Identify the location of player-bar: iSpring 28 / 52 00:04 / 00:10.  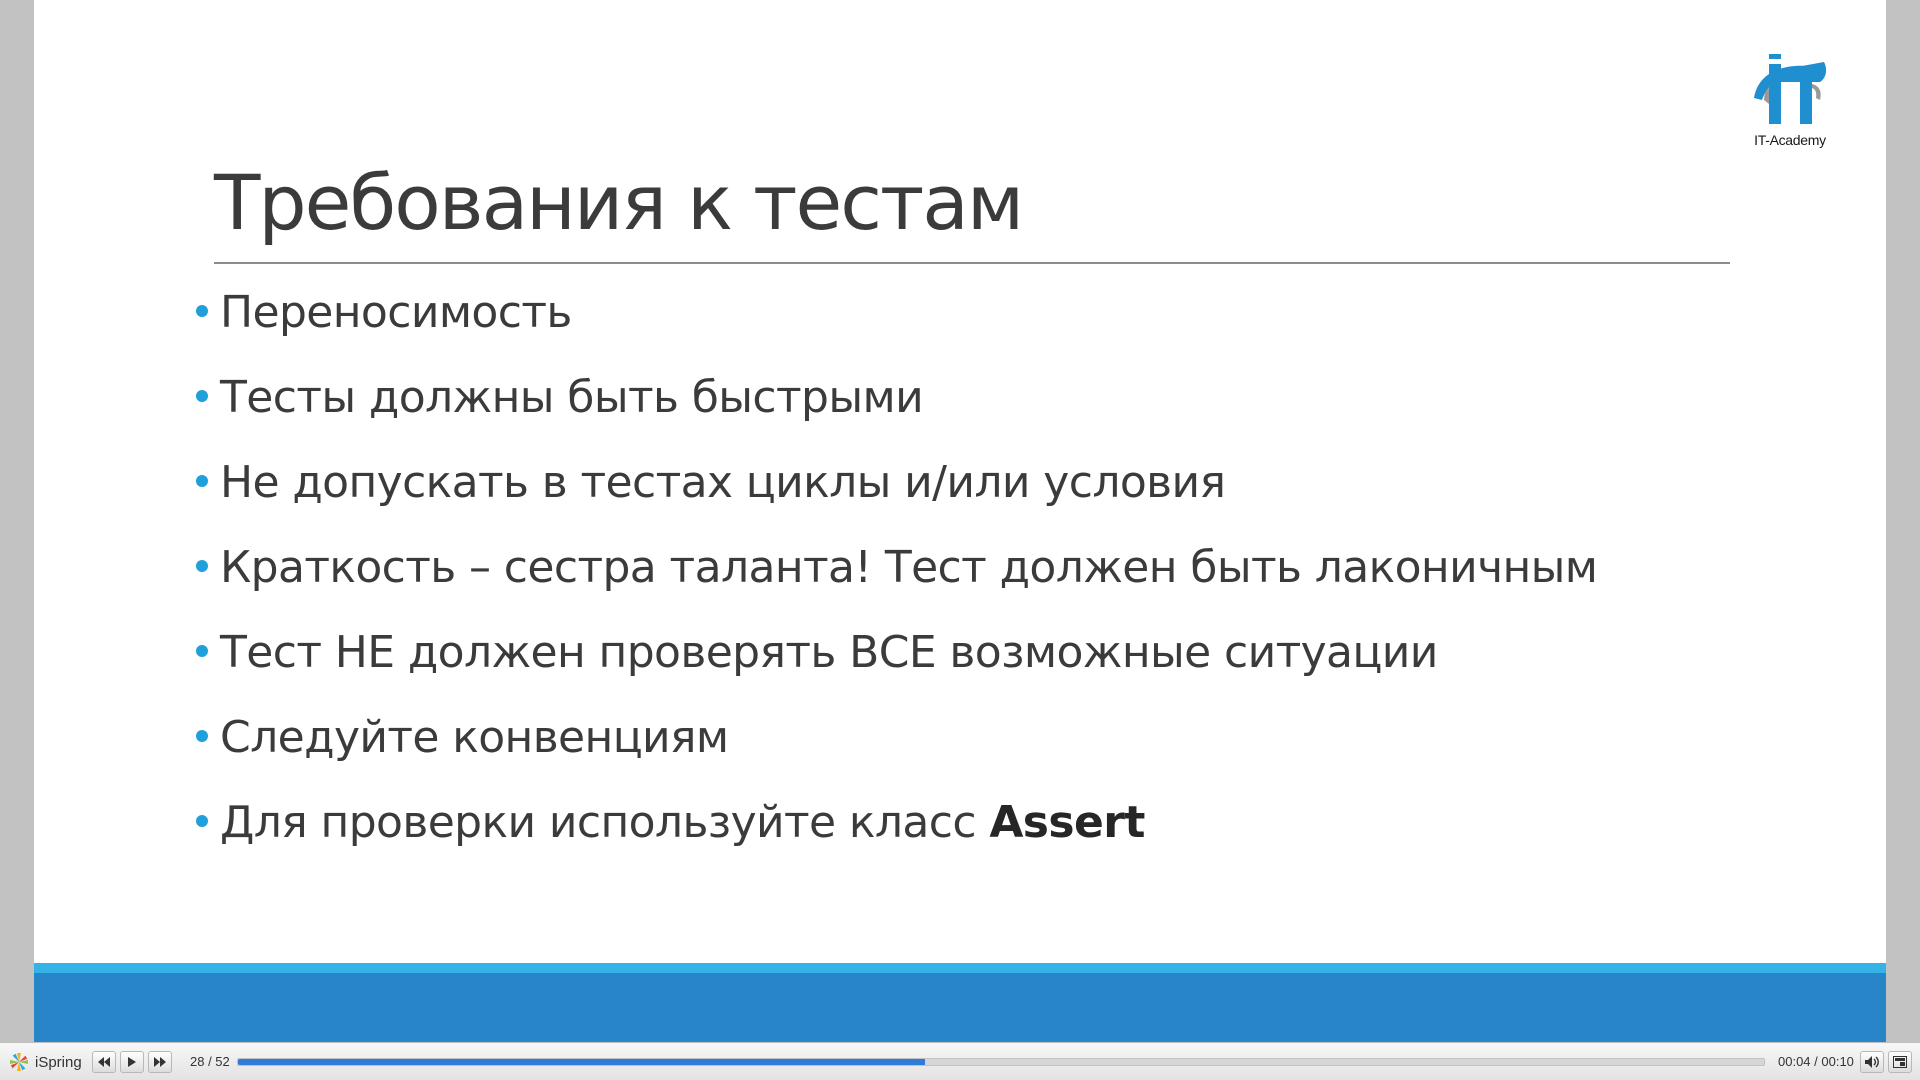
(960, 1061).